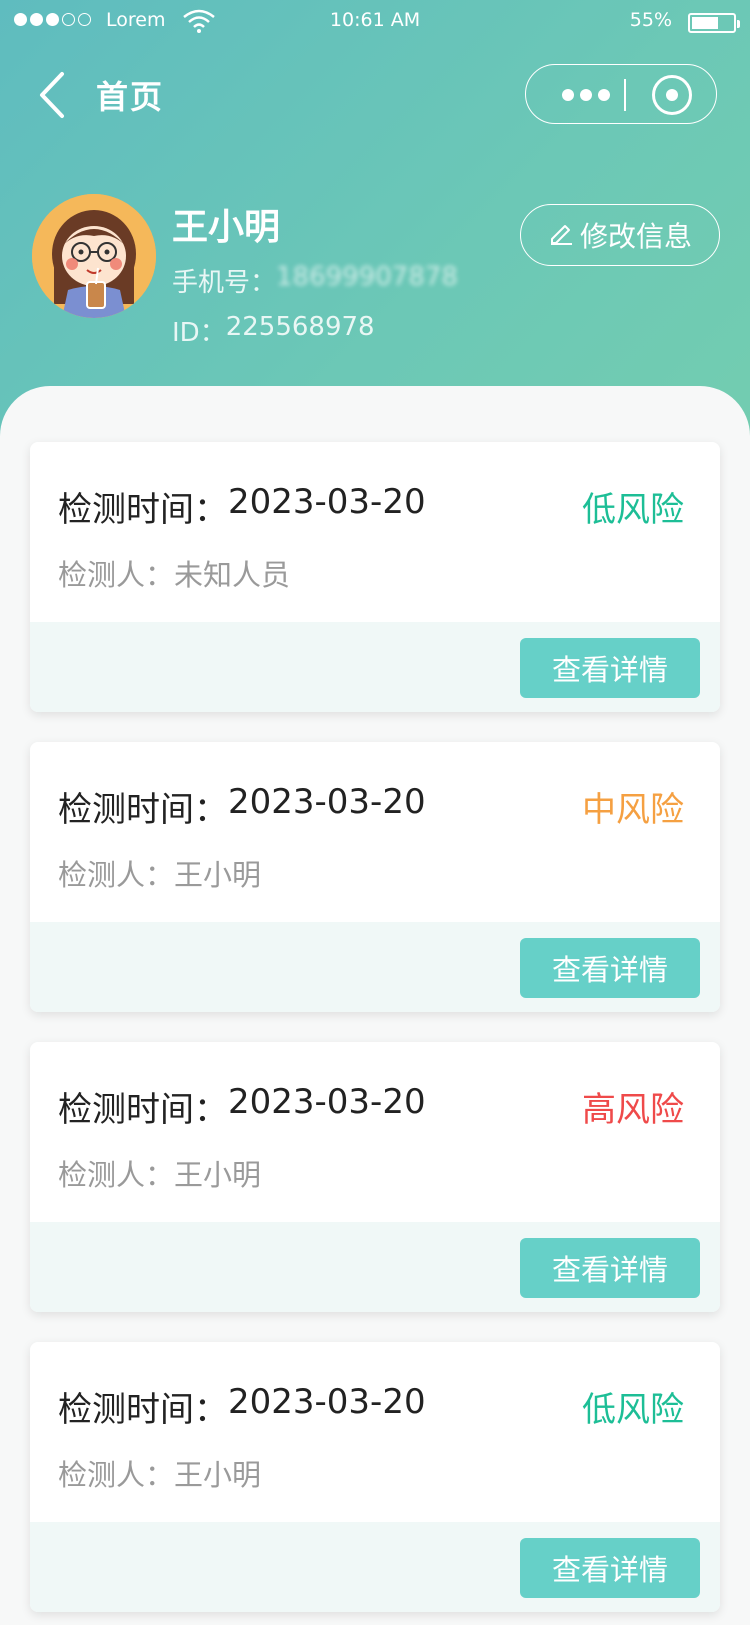  Describe the element at coordinates (56, 95) in the screenshot. I see `back-arrow-icon` at that location.